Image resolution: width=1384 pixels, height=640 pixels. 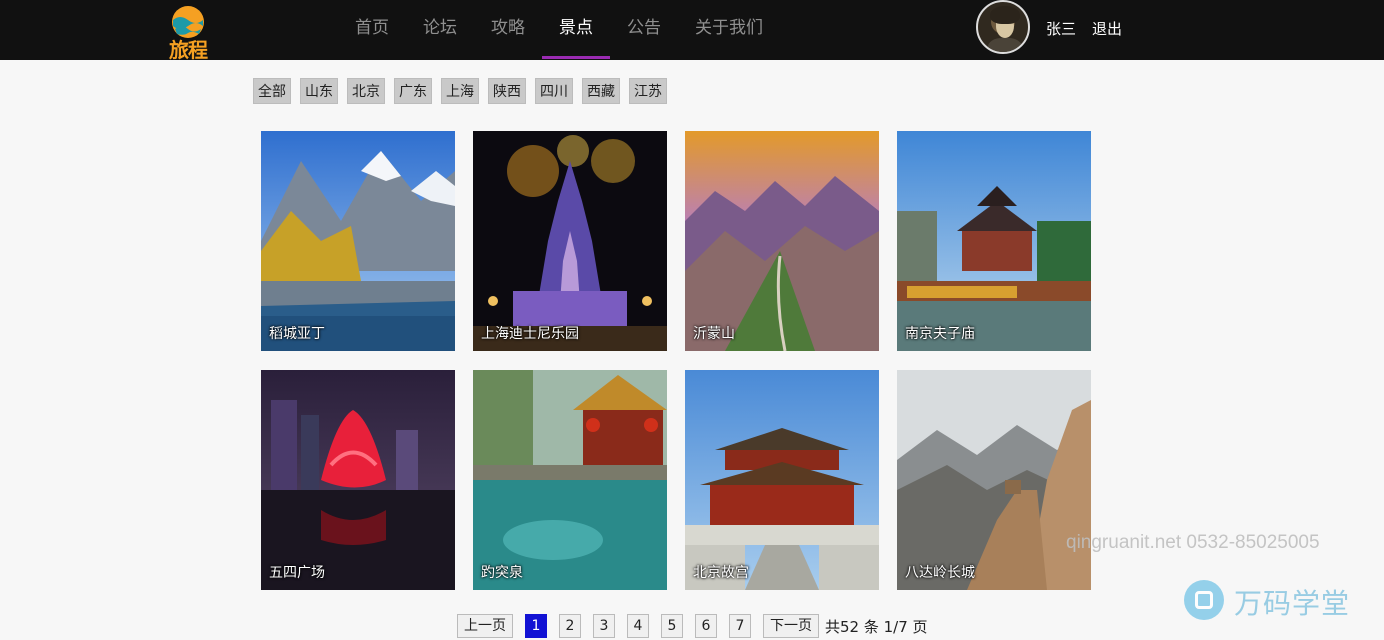 What do you see at coordinates (1061, 28) in the screenshot?
I see `username: 张三` at bounding box center [1061, 28].